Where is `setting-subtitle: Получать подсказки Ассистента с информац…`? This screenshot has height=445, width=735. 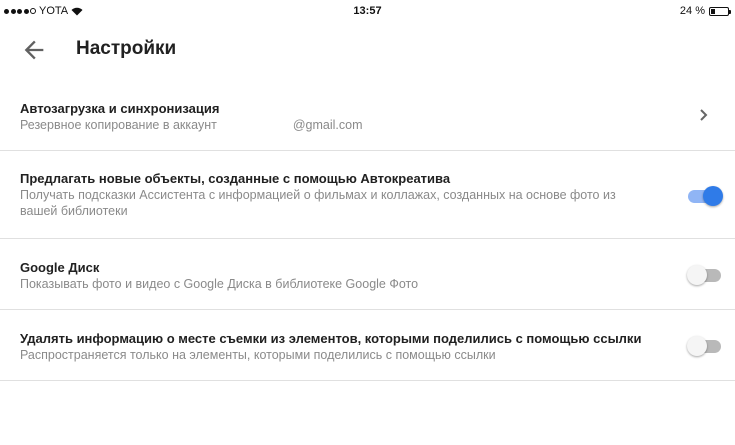 setting-subtitle: Получать подсказки Ассистента с информац… is located at coordinates (318, 203).